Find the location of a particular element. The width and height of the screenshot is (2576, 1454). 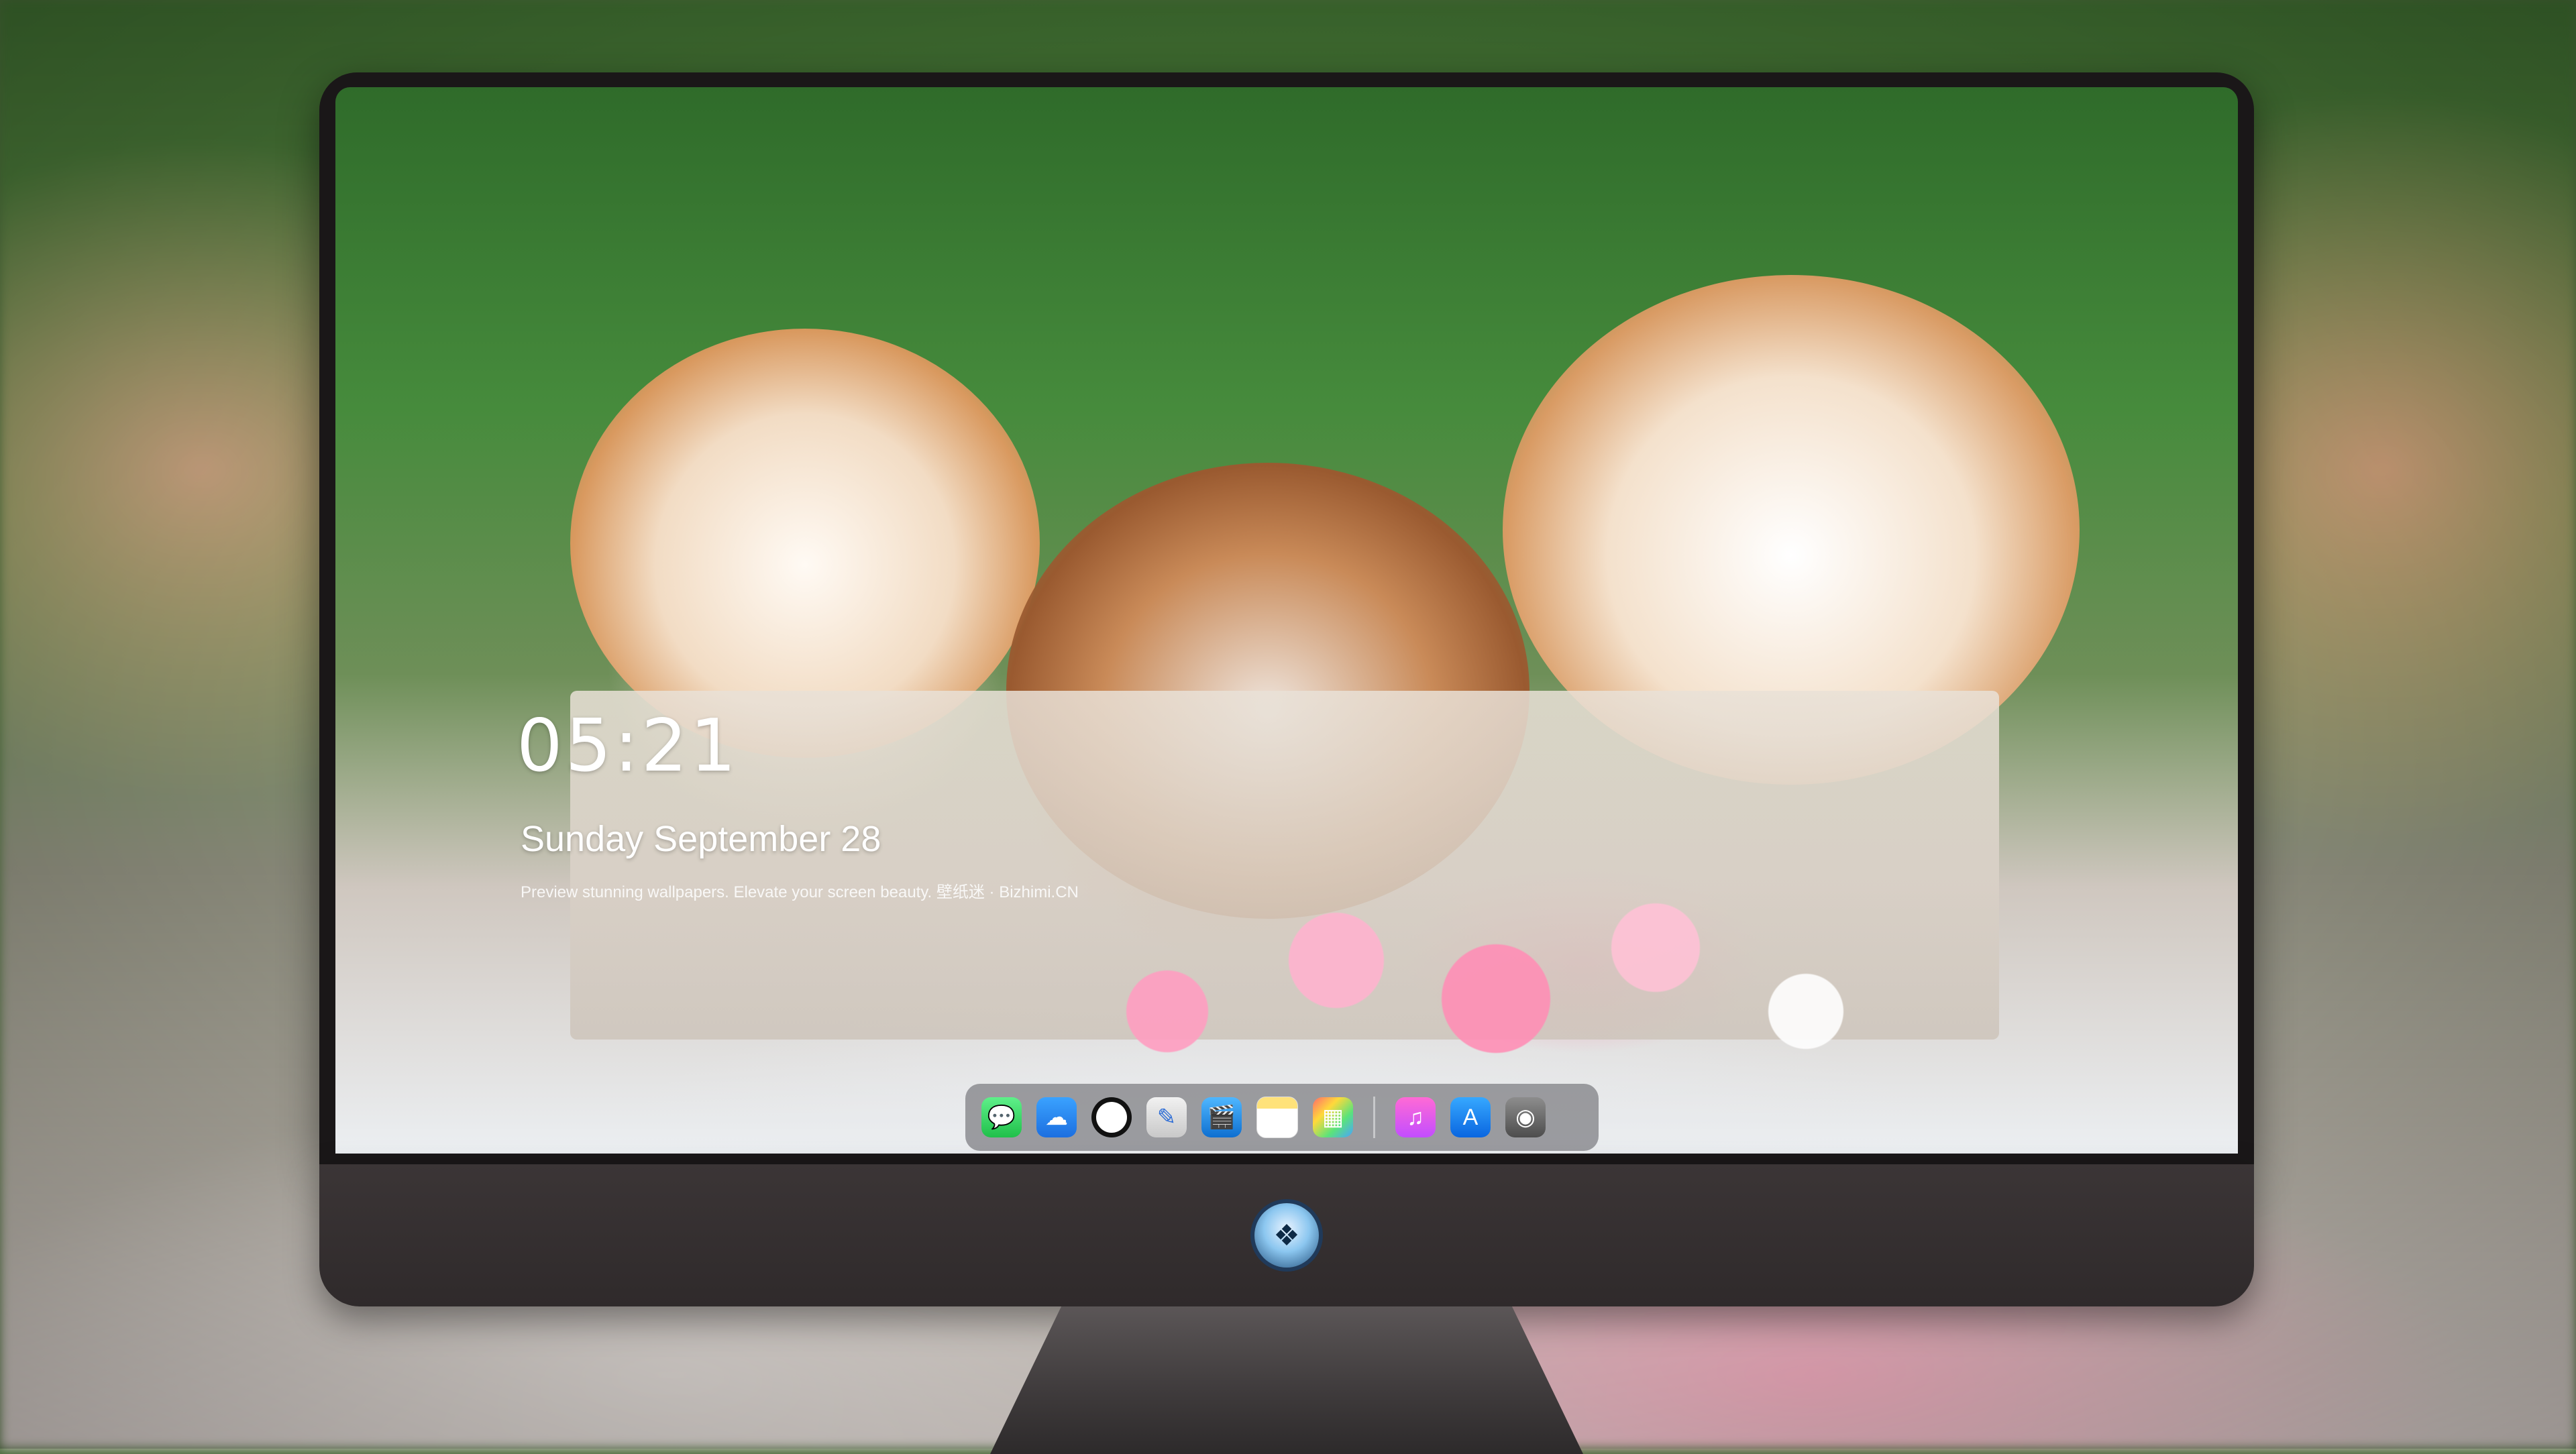

clock-face is located at coordinates (1111, 1117).